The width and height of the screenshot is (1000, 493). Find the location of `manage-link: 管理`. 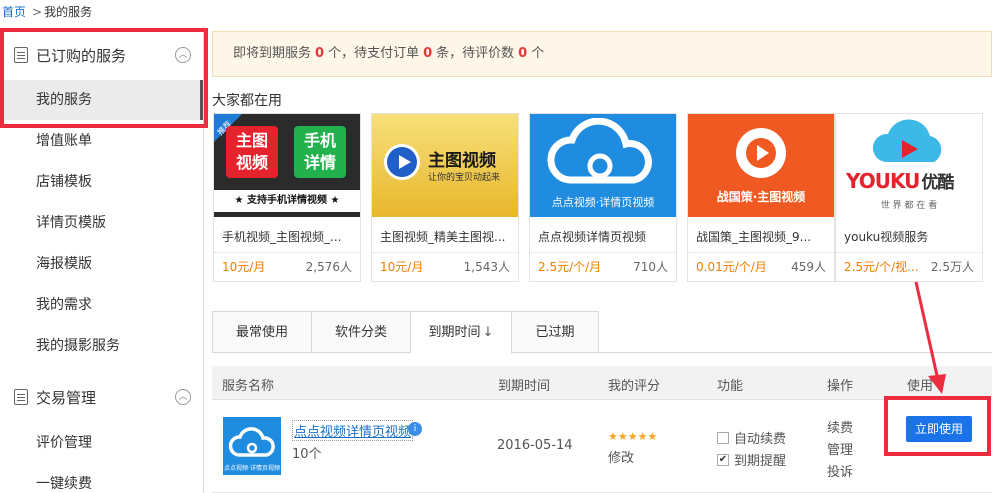

manage-link: 管理 is located at coordinates (840, 448).